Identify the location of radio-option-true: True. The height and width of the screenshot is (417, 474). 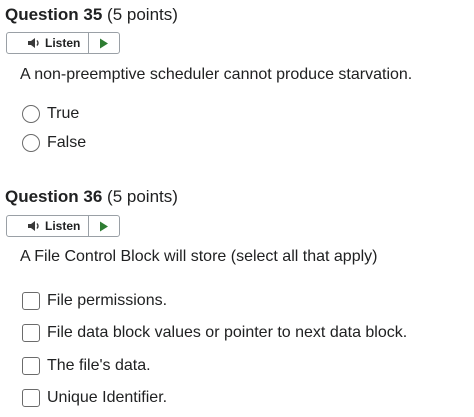
(50, 114).